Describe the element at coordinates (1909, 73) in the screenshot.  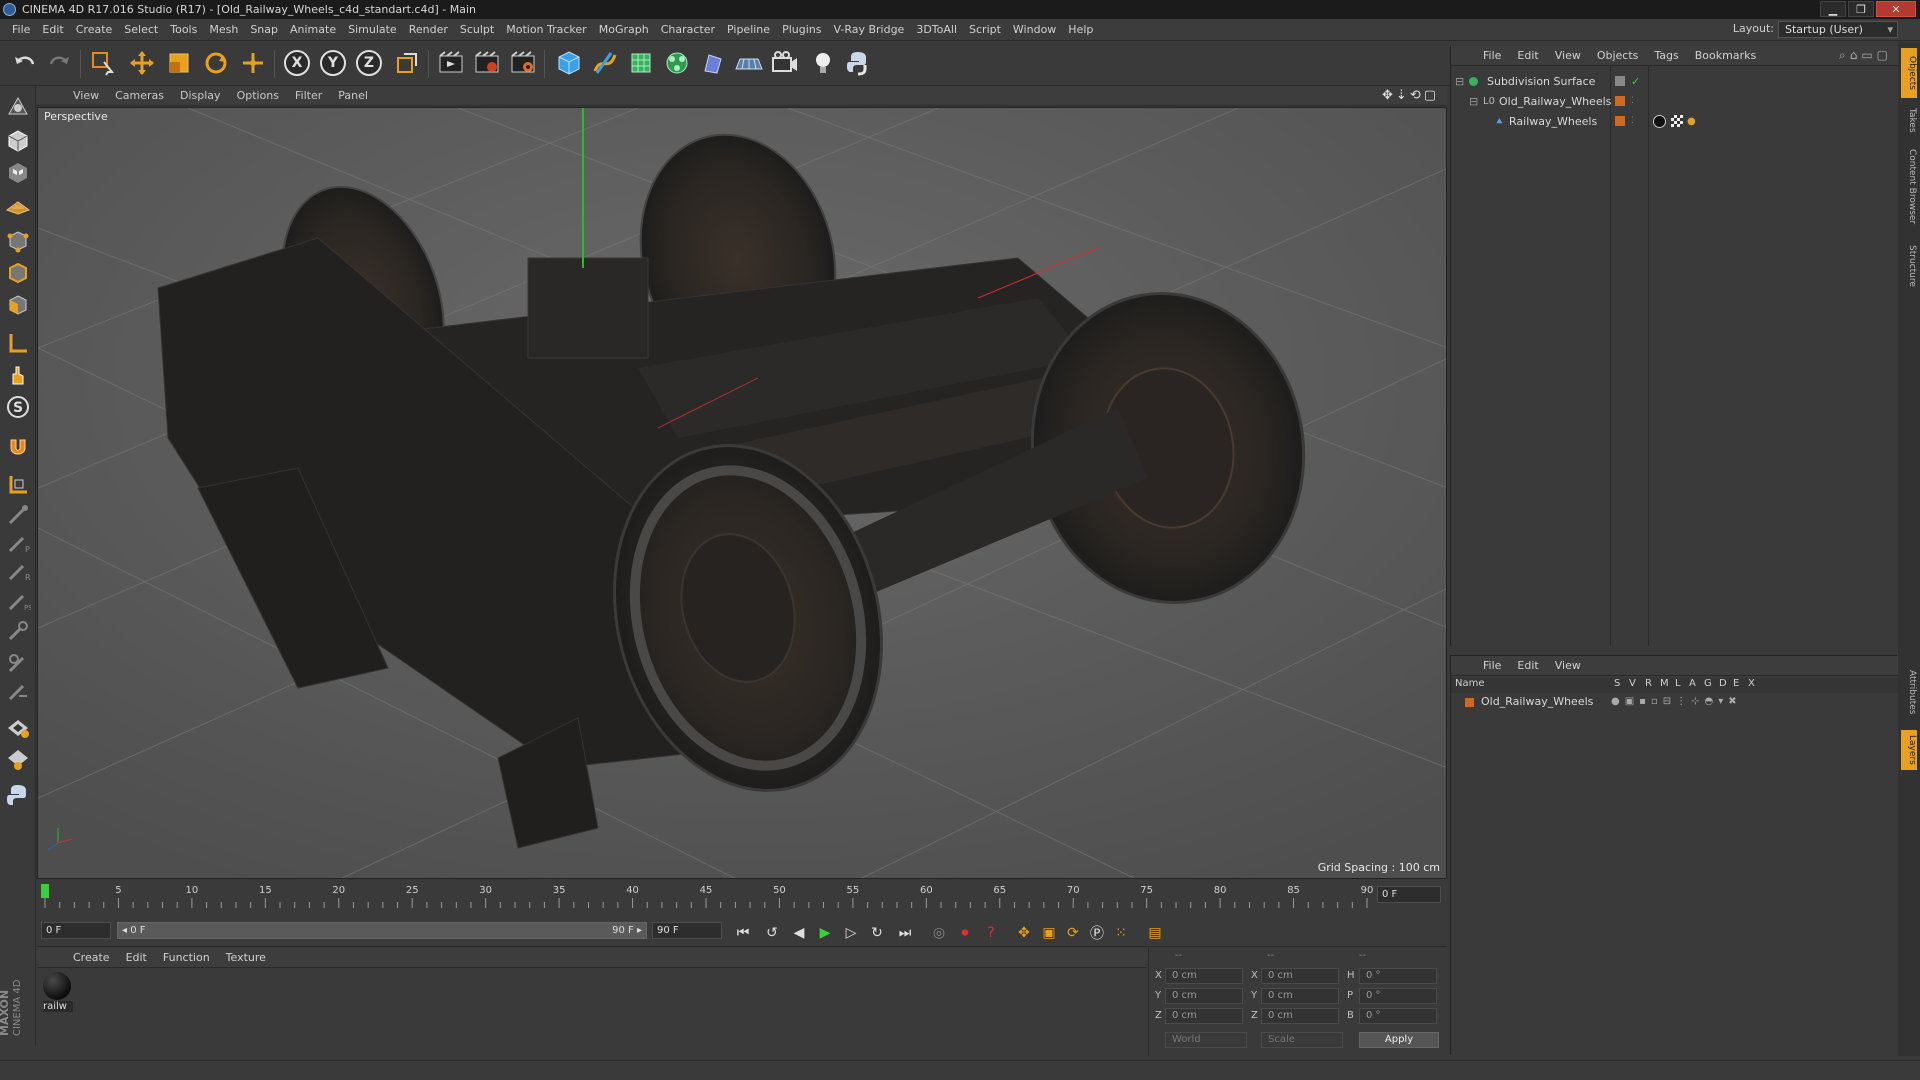
I see `tab-objects: Objects` at that location.